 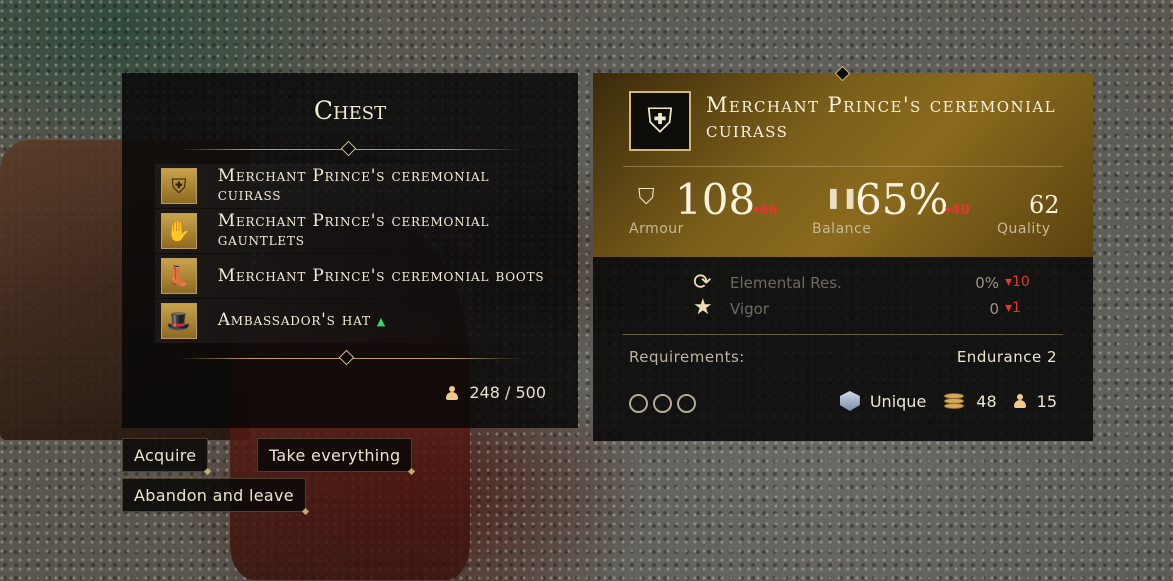 What do you see at coordinates (765, 210) in the screenshot?
I see `armour-delta: ▾66` at bounding box center [765, 210].